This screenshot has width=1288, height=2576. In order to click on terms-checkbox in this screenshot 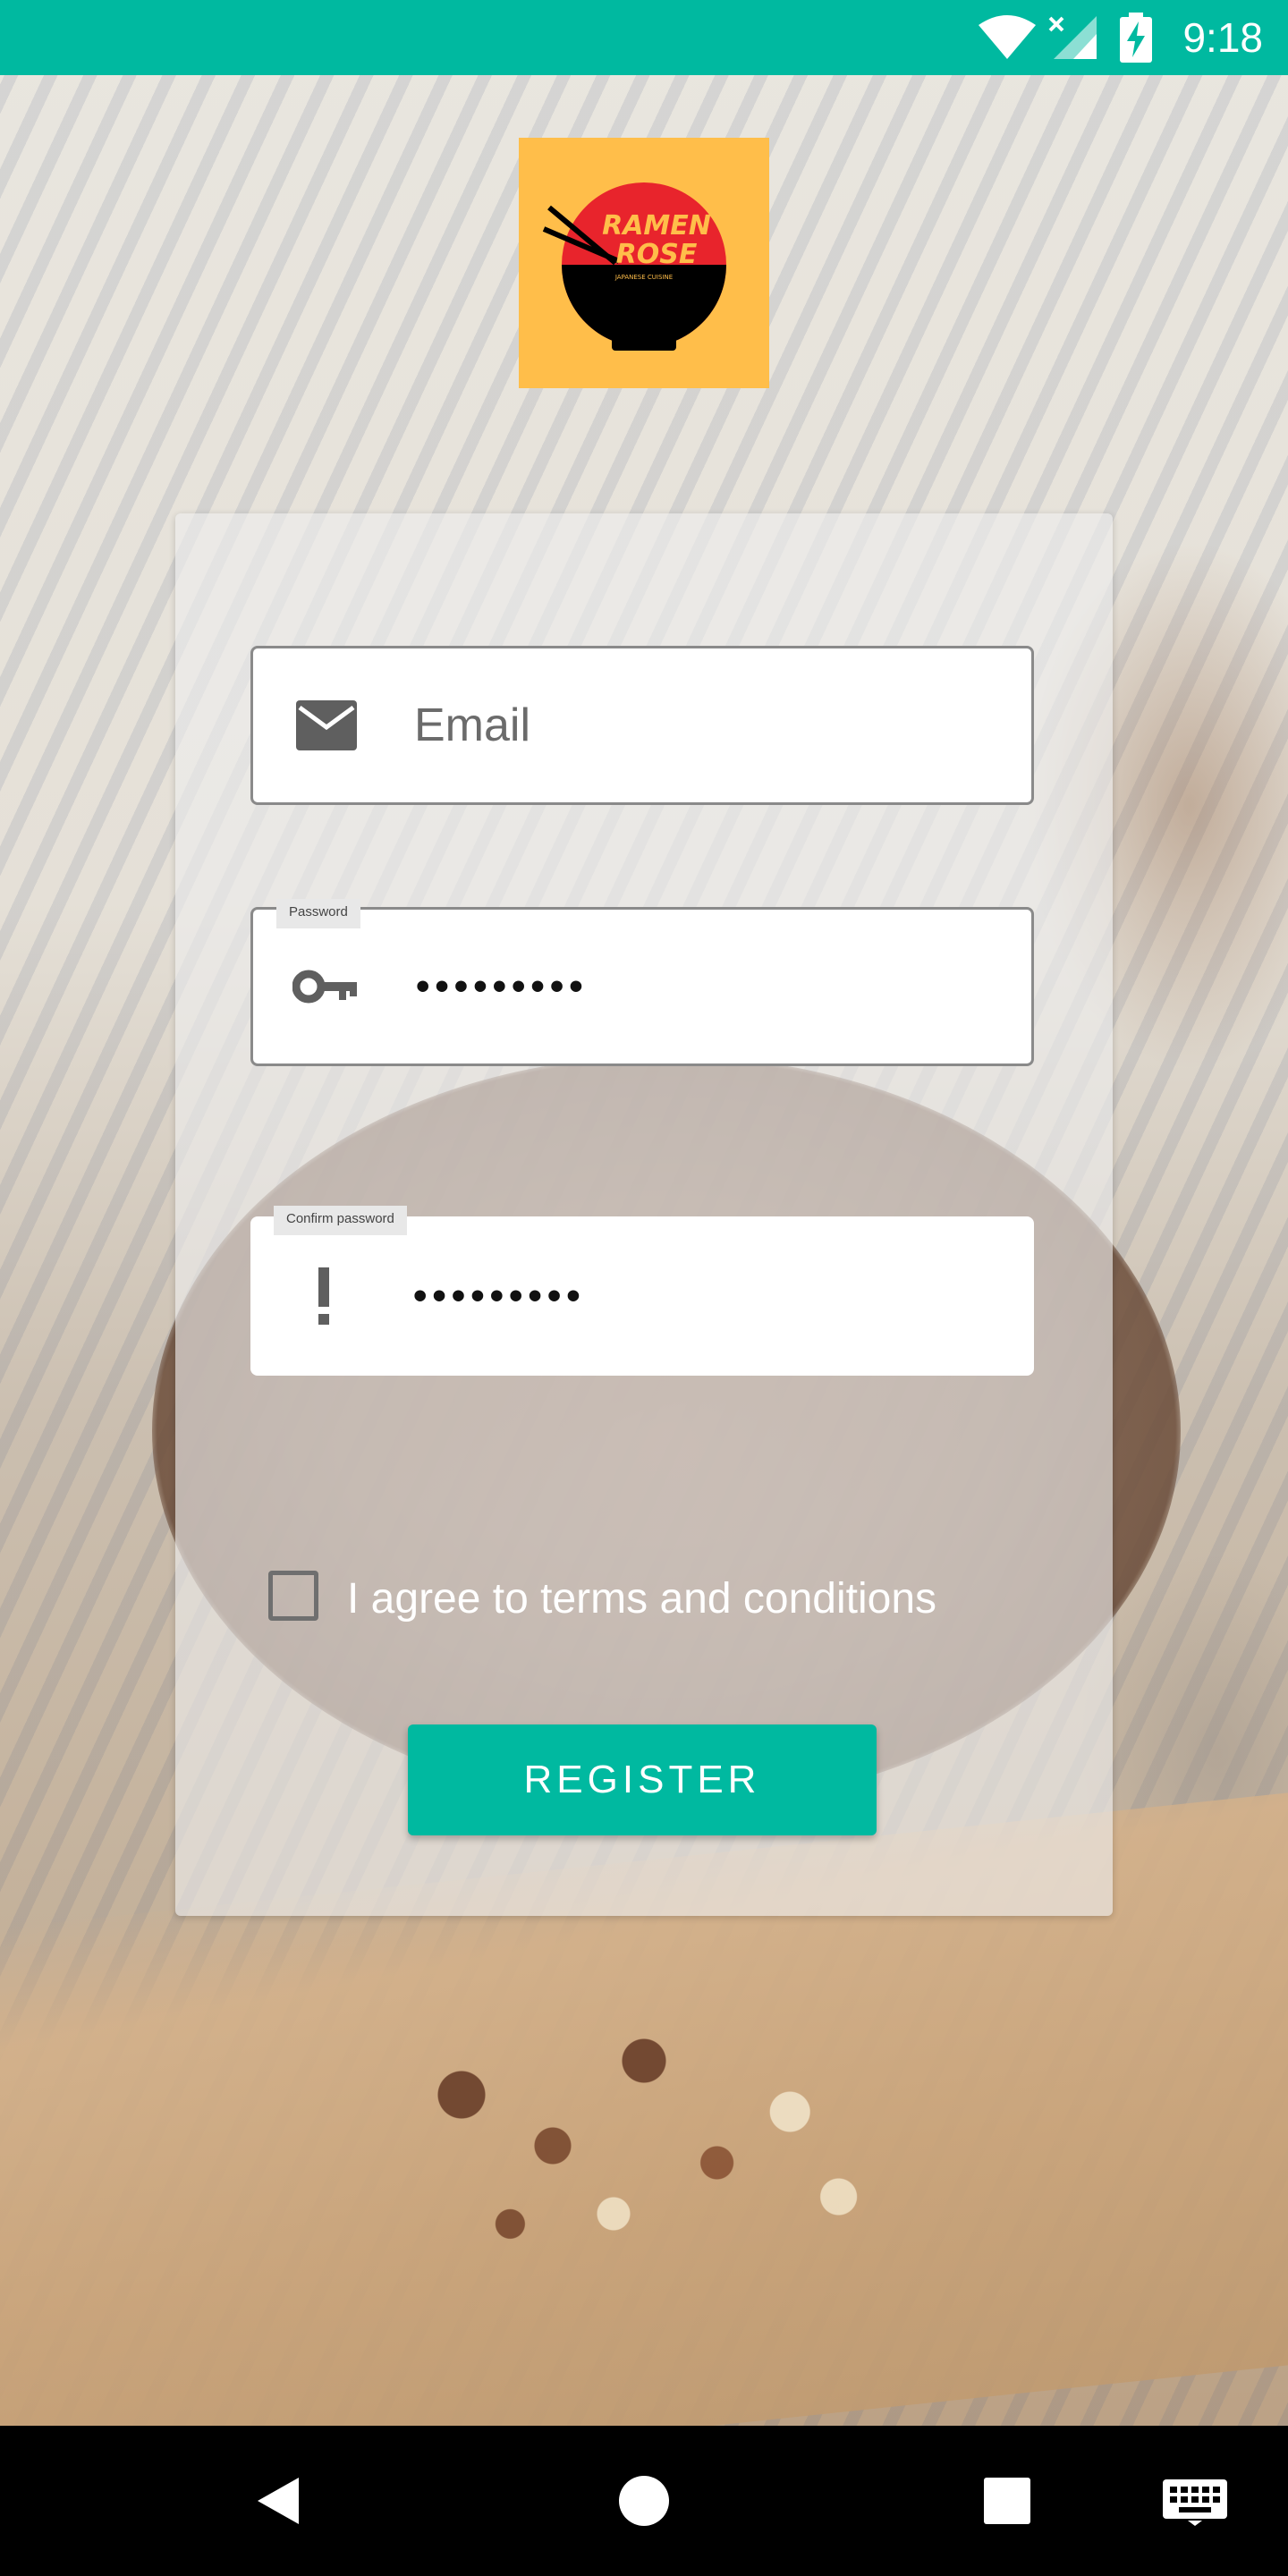, I will do `click(293, 1596)`.